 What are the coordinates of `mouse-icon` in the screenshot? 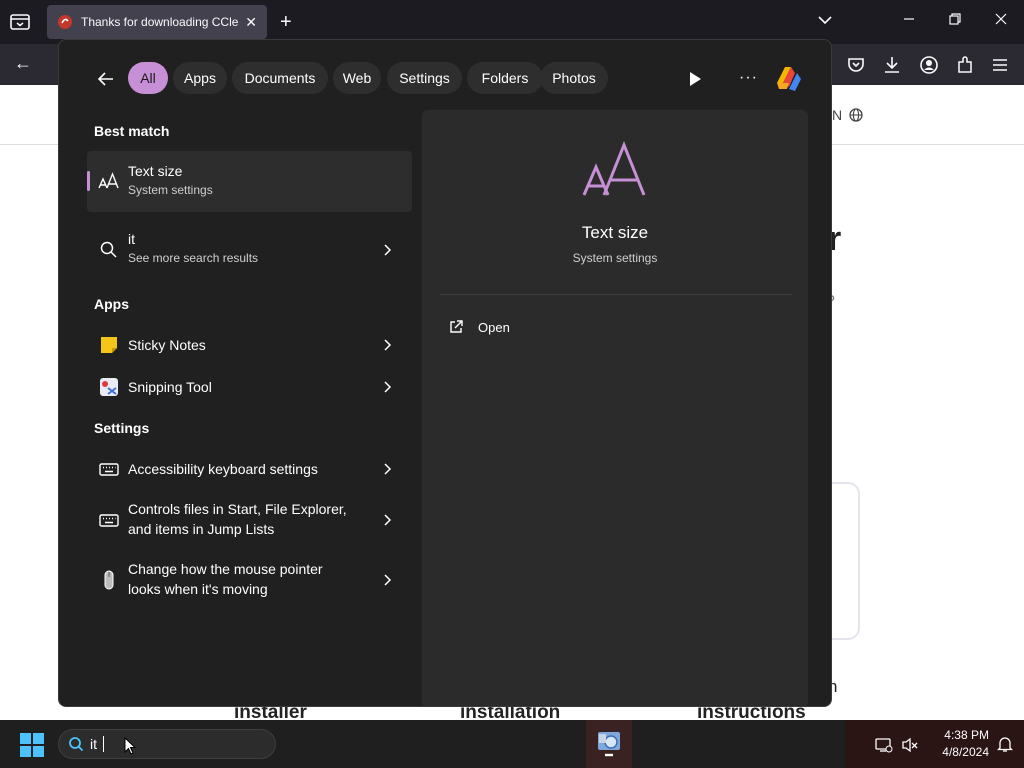 It's located at (109, 580).